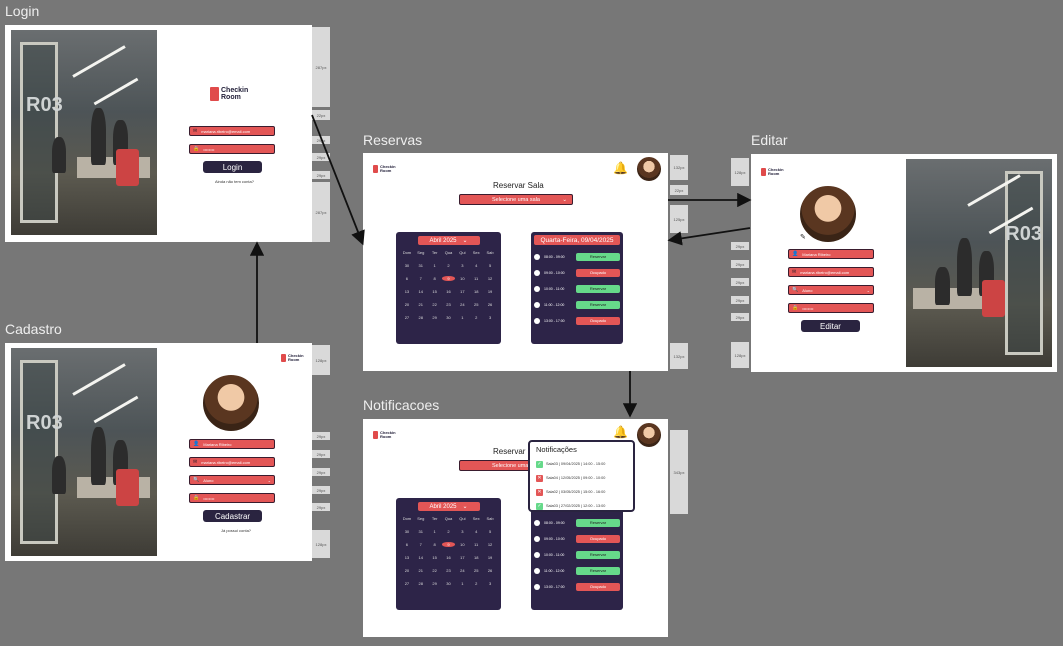  What do you see at coordinates (338, 180) in the screenshot?
I see `arrow-login-reservas` at bounding box center [338, 180].